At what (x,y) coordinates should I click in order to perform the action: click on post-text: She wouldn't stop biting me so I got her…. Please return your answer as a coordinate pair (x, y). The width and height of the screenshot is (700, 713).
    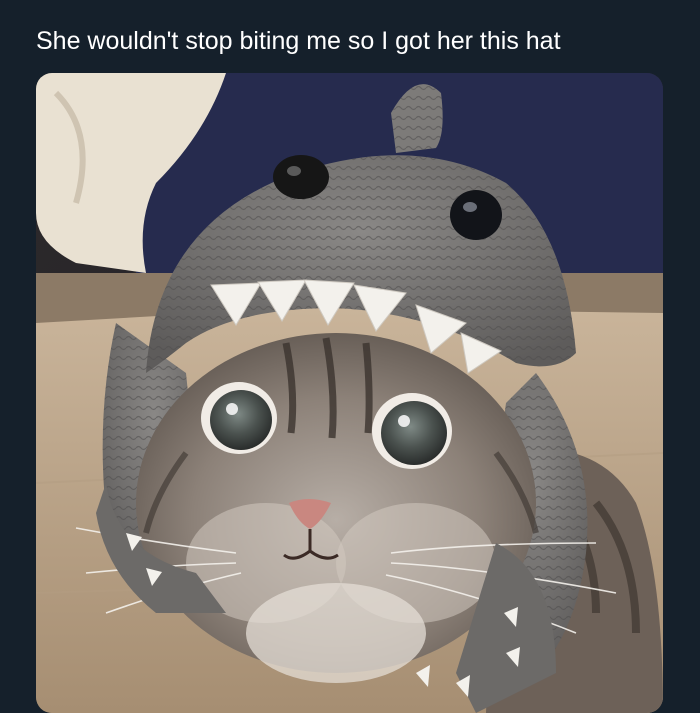
    Looking at the image, I should click on (298, 41).